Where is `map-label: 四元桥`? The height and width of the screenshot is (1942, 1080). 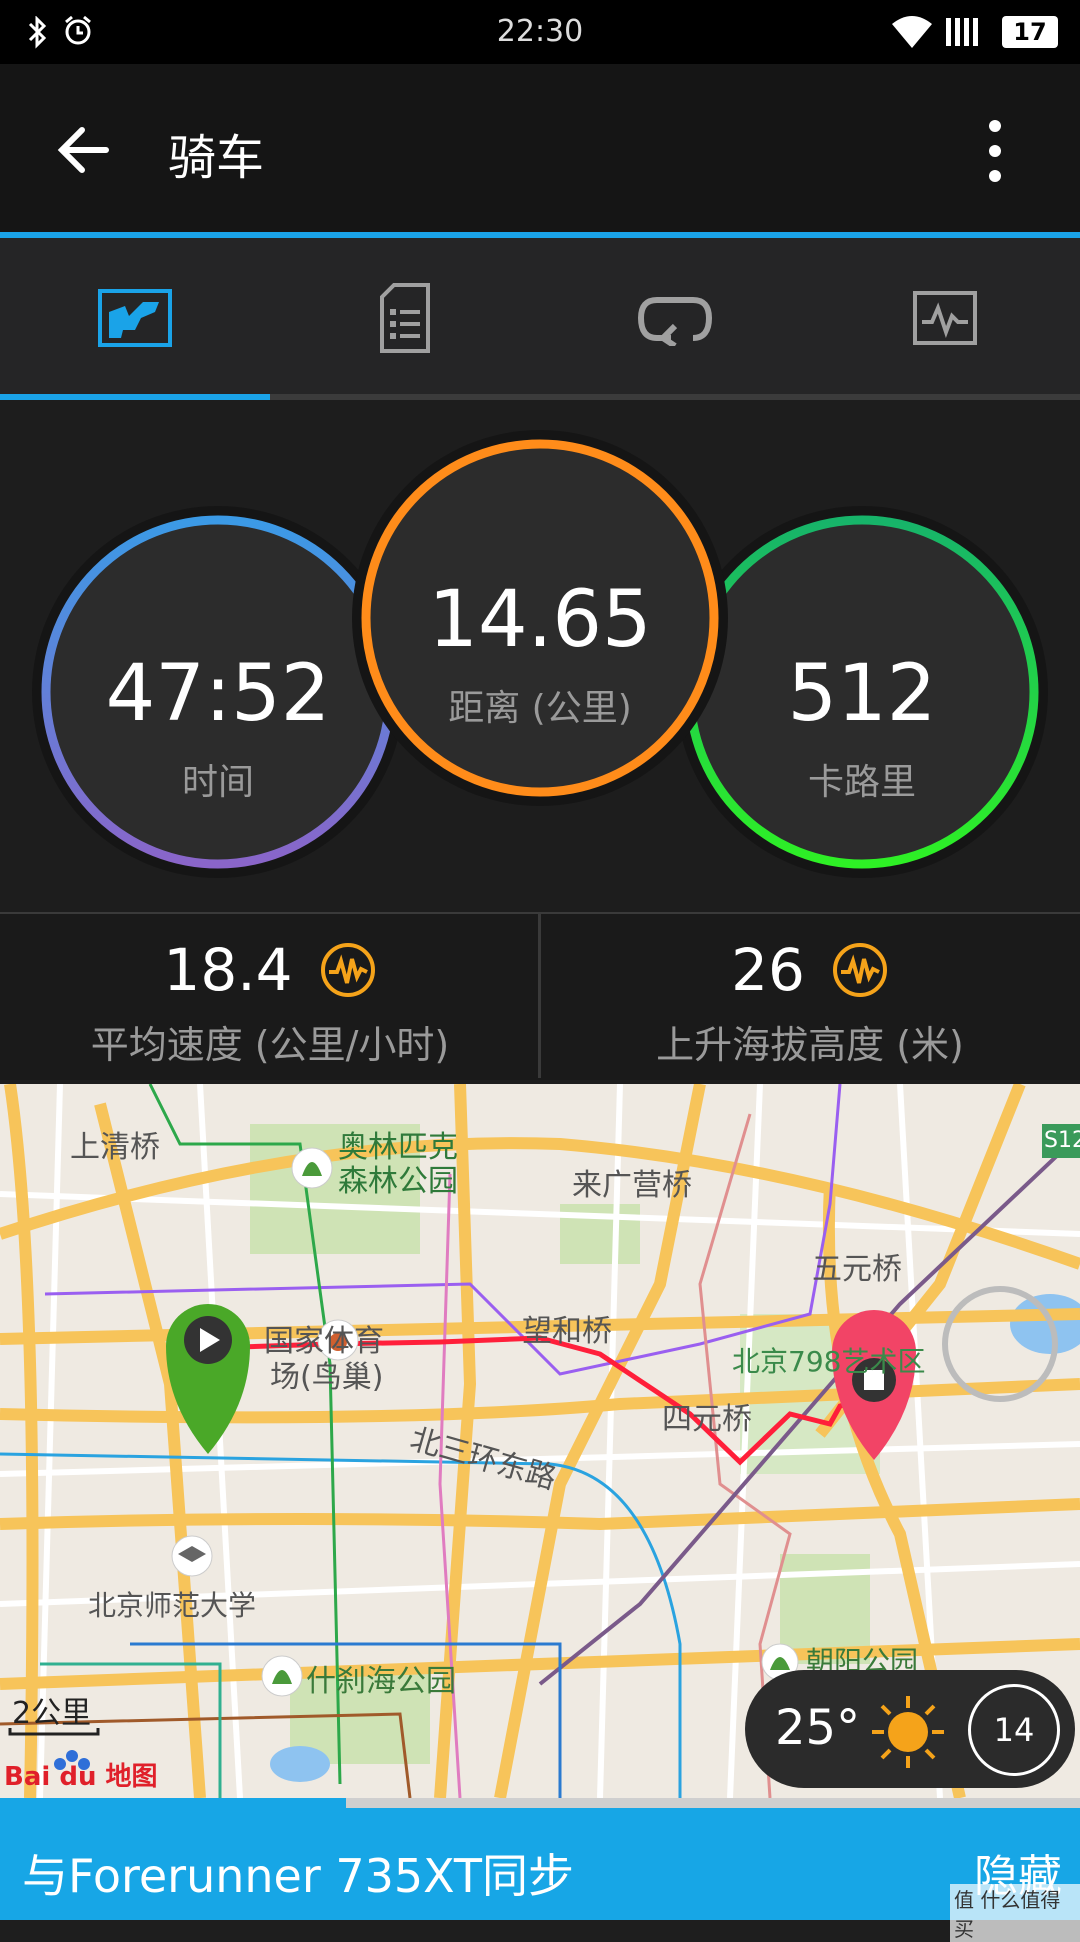
map-label: 四元桥 is located at coordinates (707, 1419).